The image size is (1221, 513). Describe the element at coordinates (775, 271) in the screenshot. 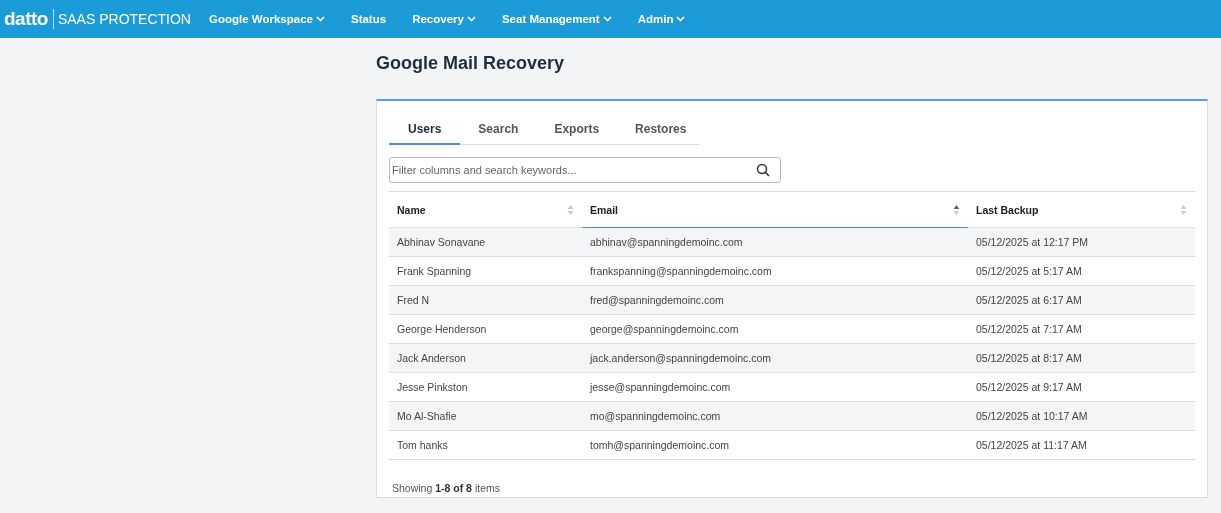

I see `table-cell: frankspanning@spanningdemoinc.com` at that location.